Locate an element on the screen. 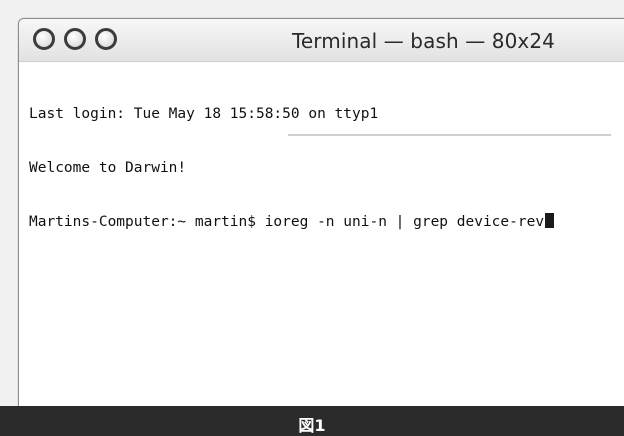  command-input: ioreg -n uni-n | grep device-rev is located at coordinates (404, 222).